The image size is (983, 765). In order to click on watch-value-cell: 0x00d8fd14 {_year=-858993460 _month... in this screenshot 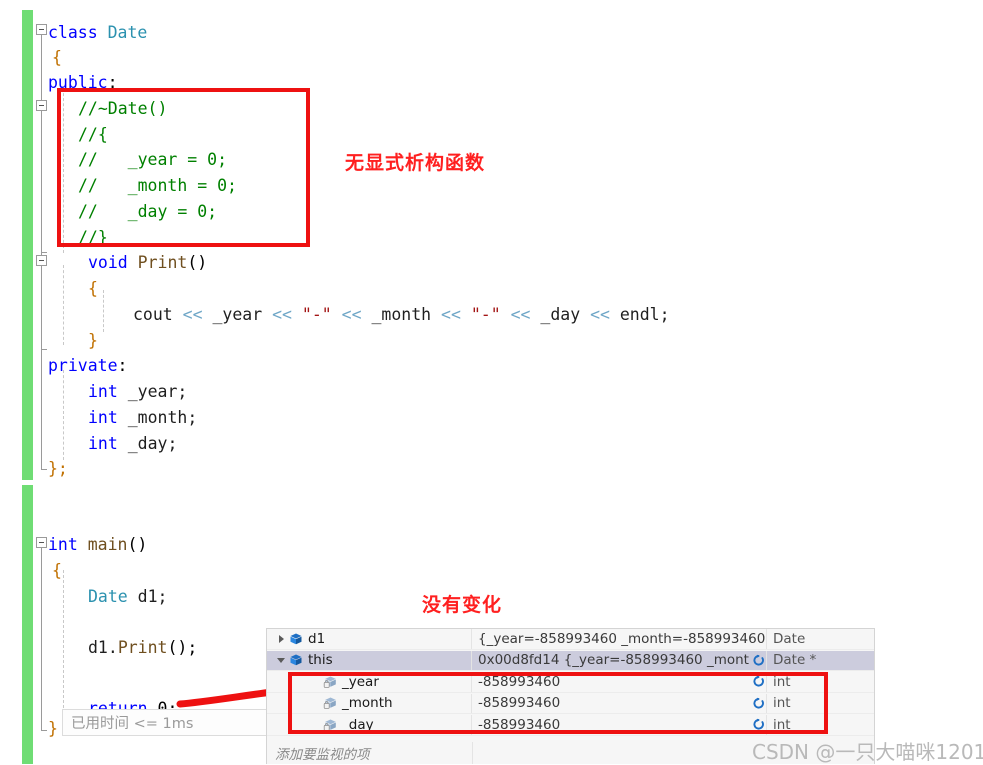, I will do `click(619, 660)`.